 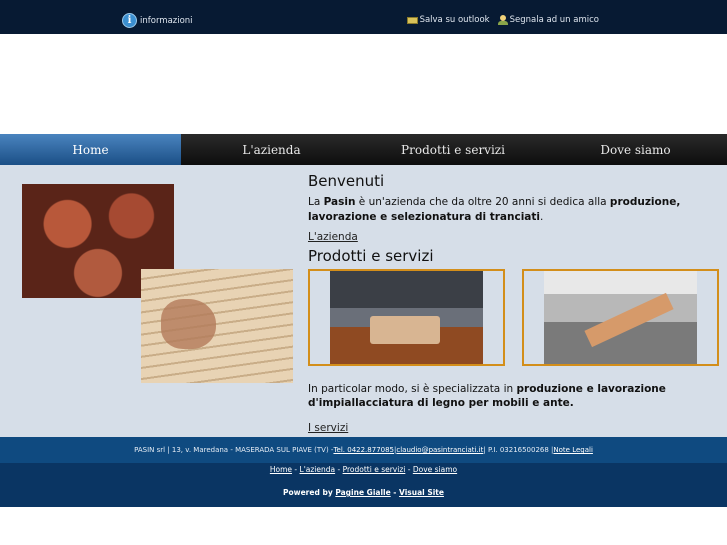 I want to click on outlook-icon, so click(x=412, y=20).